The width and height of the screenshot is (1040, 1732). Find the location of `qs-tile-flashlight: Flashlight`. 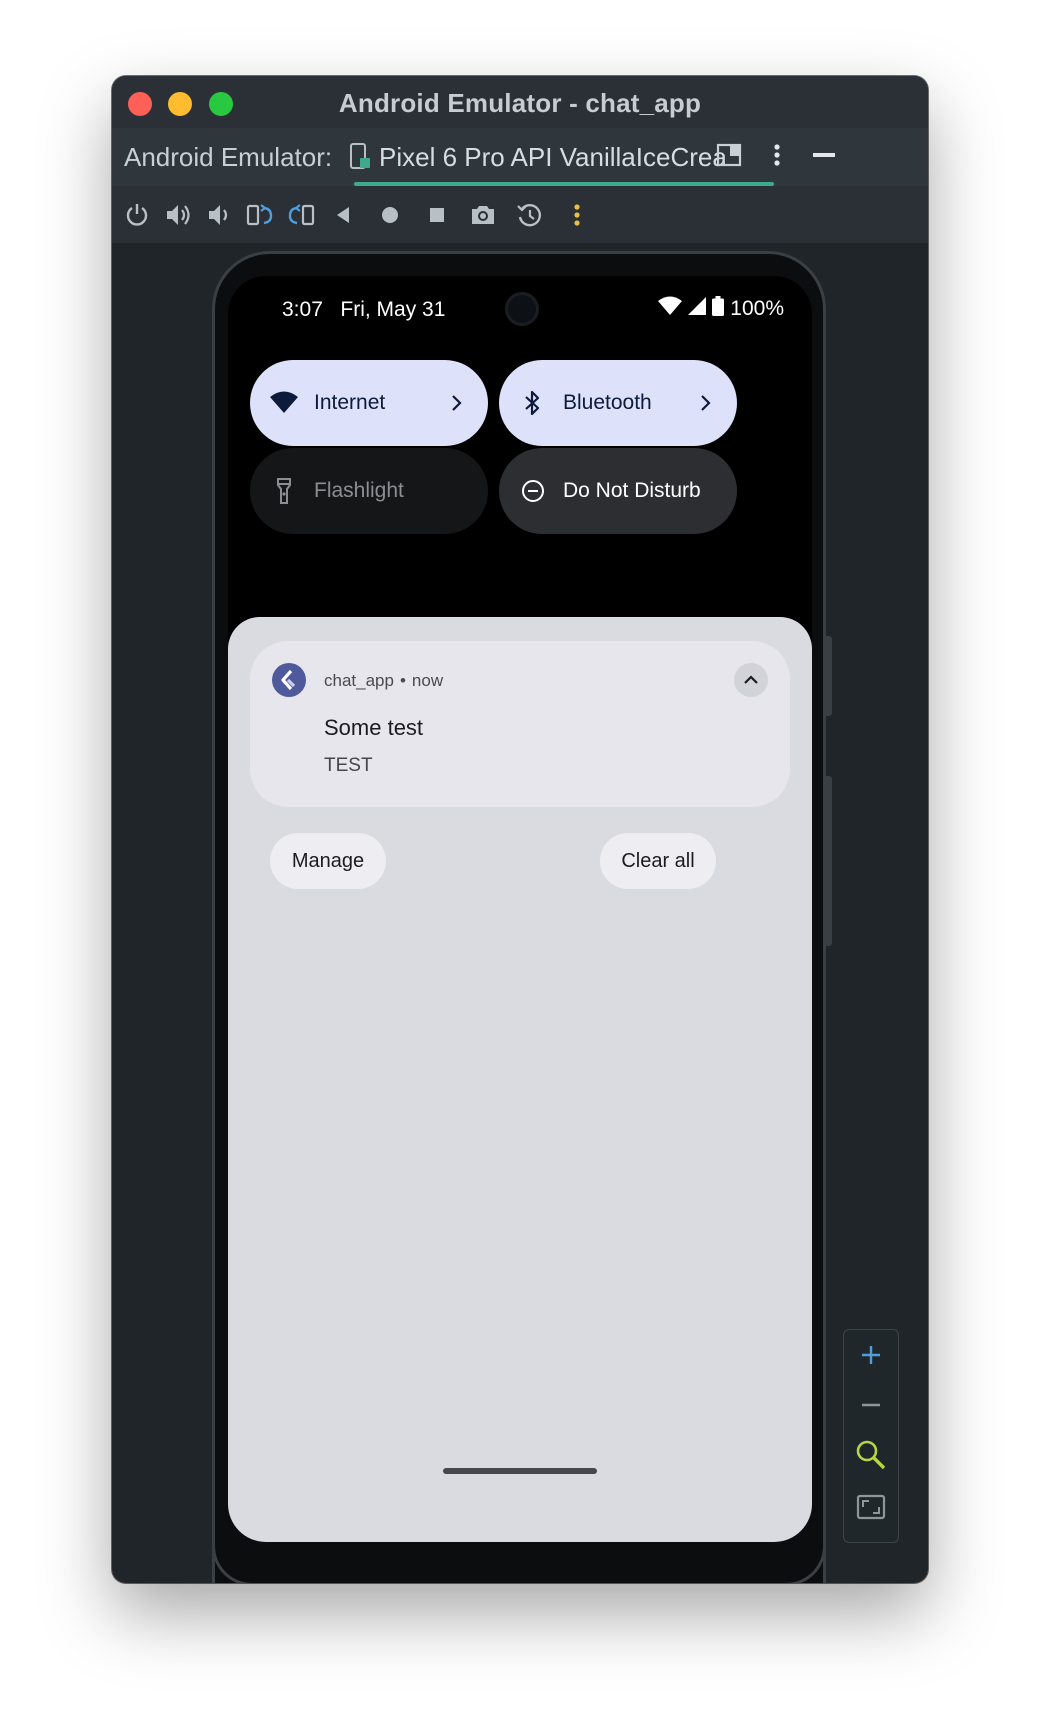

qs-tile-flashlight: Flashlight is located at coordinates (369, 491).